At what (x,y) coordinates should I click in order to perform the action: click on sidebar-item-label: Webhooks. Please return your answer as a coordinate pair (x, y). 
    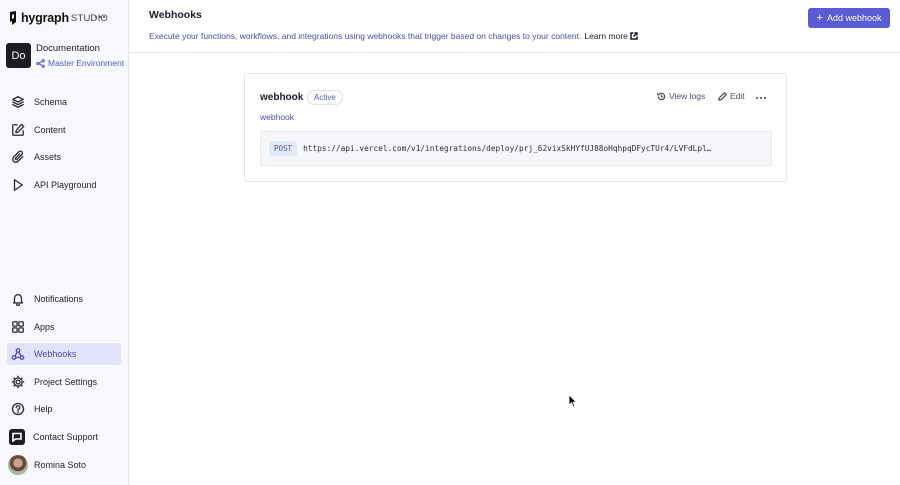
    Looking at the image, I should click on (55, 354).